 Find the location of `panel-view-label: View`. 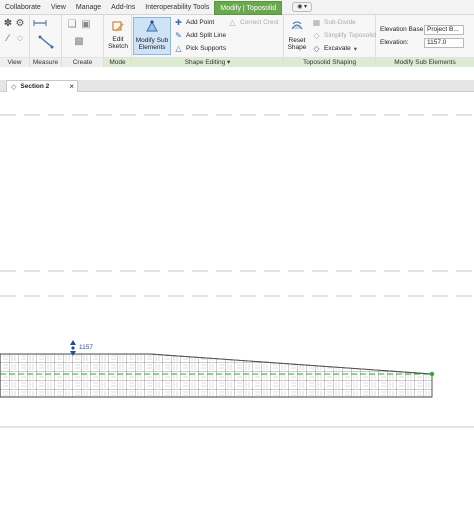

panel-view-label: View is located at coordinates (14, 62).